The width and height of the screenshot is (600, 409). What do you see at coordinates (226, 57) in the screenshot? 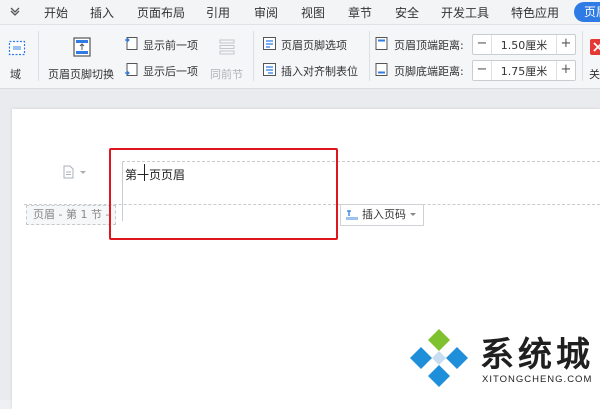
I see `same-as-previous-button: 同前节` at bounding box center [226, 57].